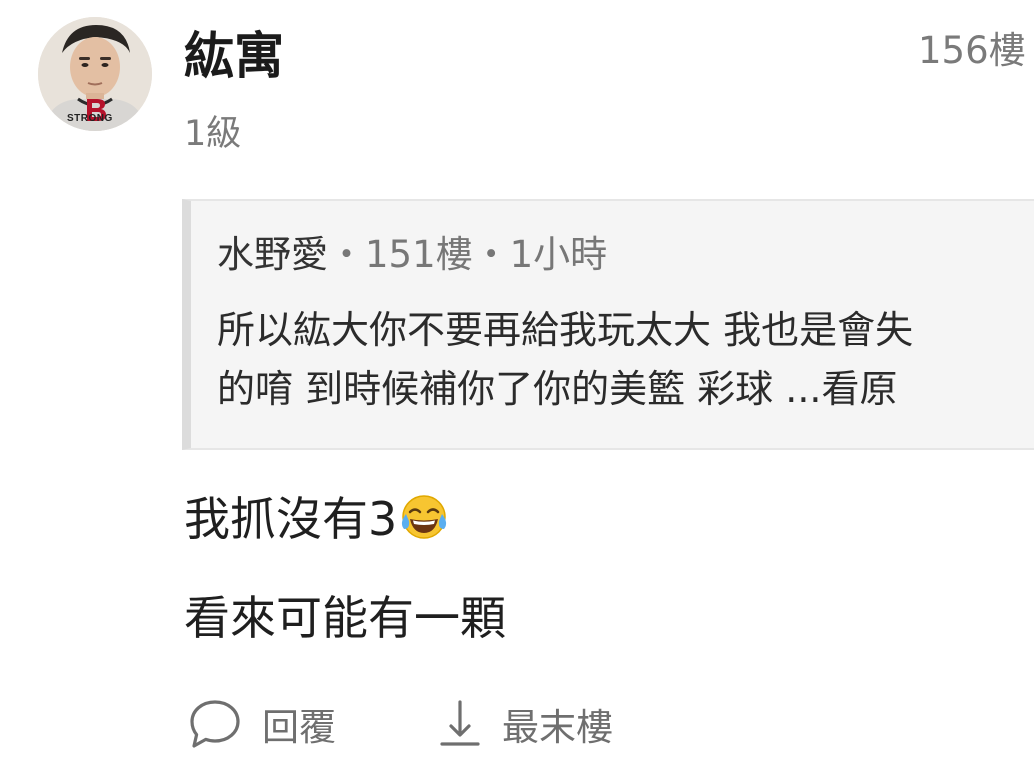  Describe the element at coordinates (972, 50) in the screenshot. I see `floor-number: 156樓` at that location.